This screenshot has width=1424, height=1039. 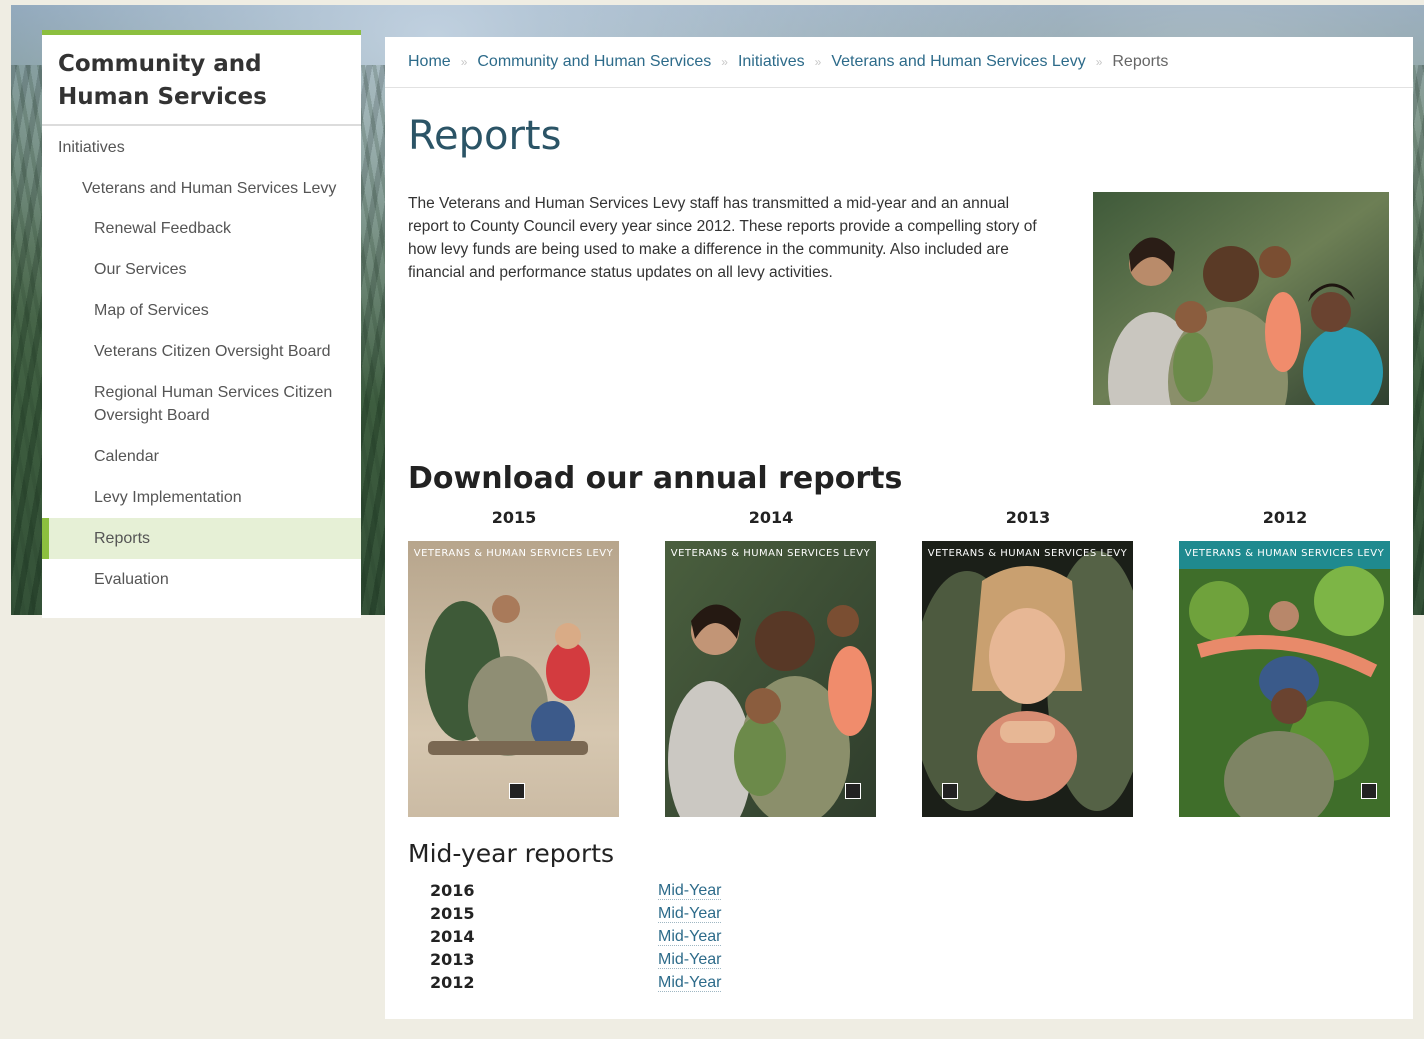 I want to click on report-cover-2012: VETERANS & HUMAN SERVICES LEVY, so click(x=1284, y=679).